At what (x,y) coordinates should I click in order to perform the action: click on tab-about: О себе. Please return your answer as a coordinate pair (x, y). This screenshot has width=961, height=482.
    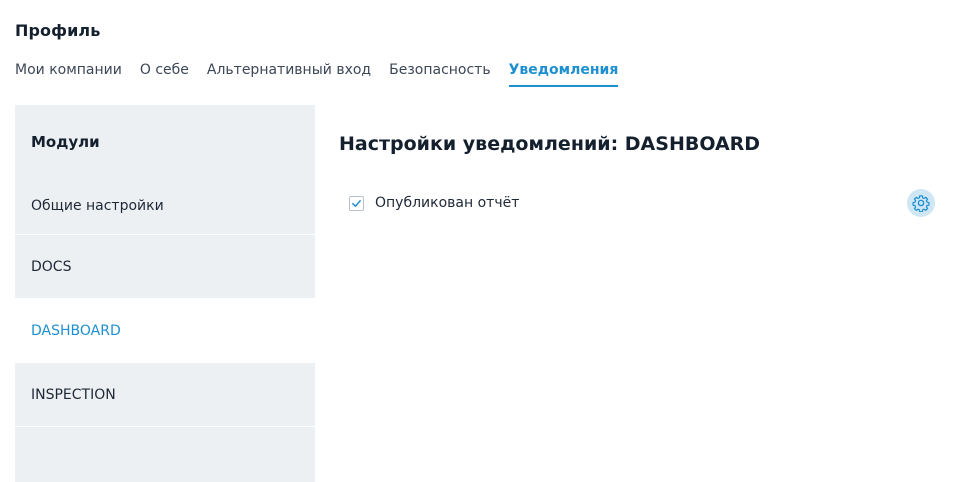
    Looking at the image, I should click on (164, 74).